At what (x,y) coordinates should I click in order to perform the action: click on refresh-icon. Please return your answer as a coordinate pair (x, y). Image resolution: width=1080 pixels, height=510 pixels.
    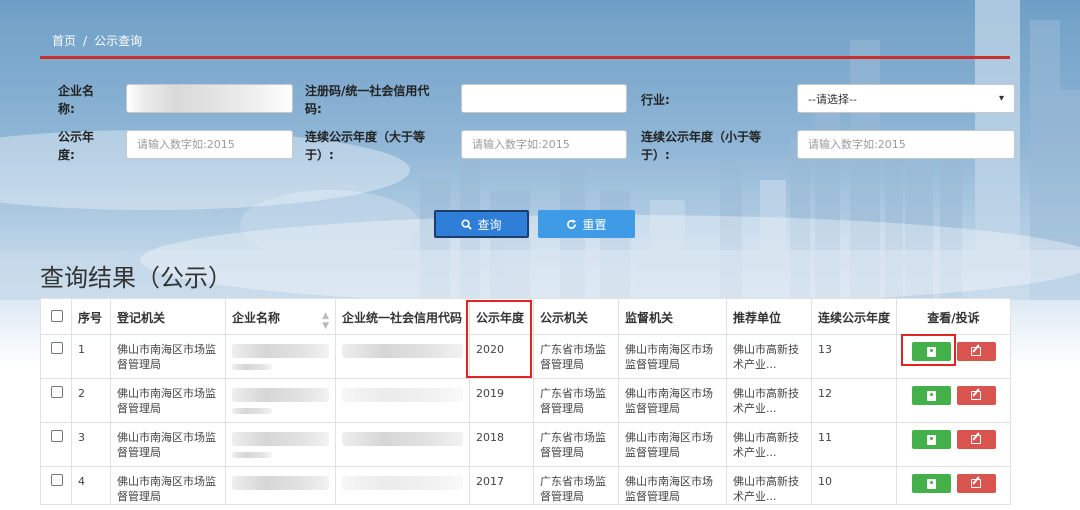
    Looking at the image, I should click on (572, 223).